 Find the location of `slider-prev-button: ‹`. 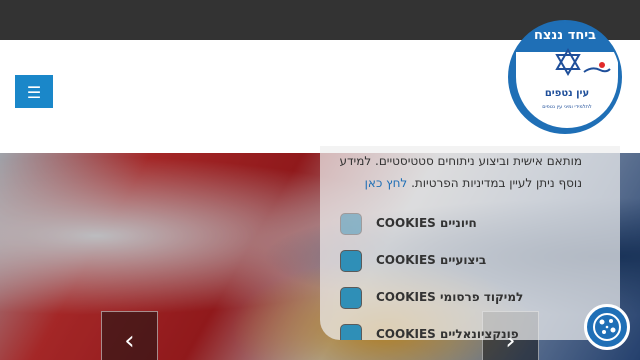

slider-prev-button: ‹ is located at coordinates (129, 335).